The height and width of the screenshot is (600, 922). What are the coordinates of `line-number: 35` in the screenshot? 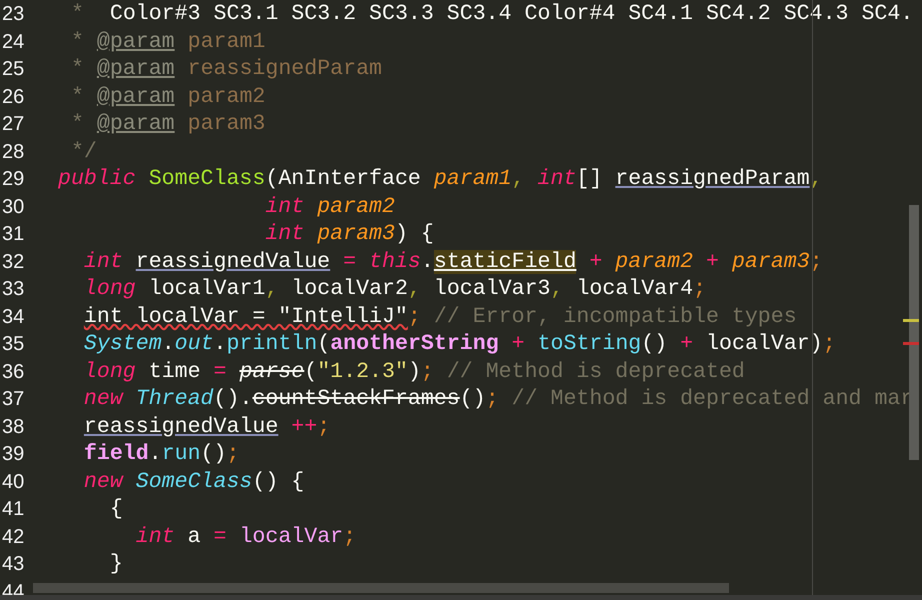 It's located at (13, 344).